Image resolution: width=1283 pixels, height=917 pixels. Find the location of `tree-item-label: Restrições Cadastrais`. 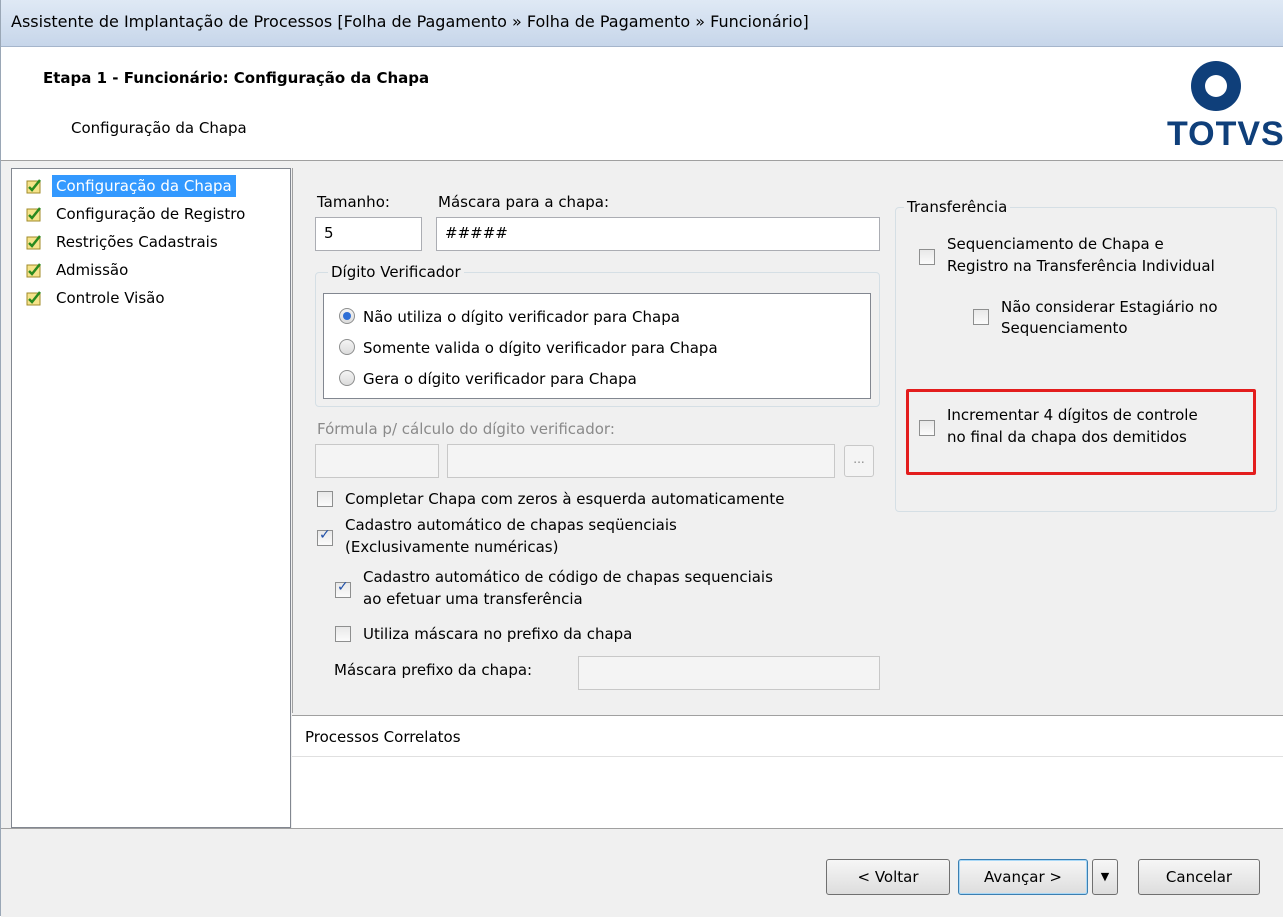

tree-item-label: Restrições Cadastrais is located at coordinates (137, 242).